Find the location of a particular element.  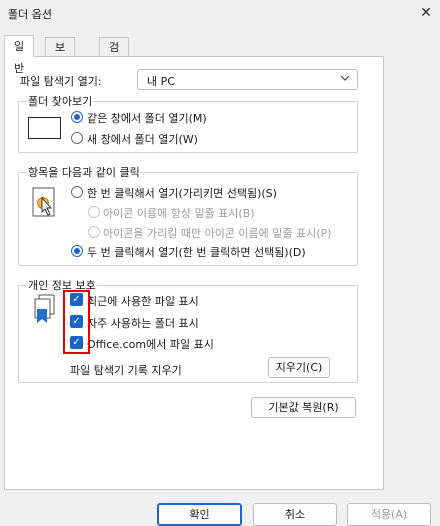

double-click-radio is located at coordinates (77, 251).